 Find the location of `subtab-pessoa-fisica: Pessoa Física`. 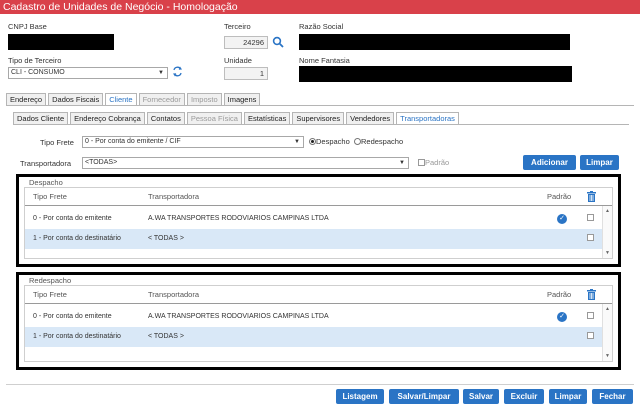

subtab-pessoa-fisica: Pessoa Física is located at coordinates (214, 118).